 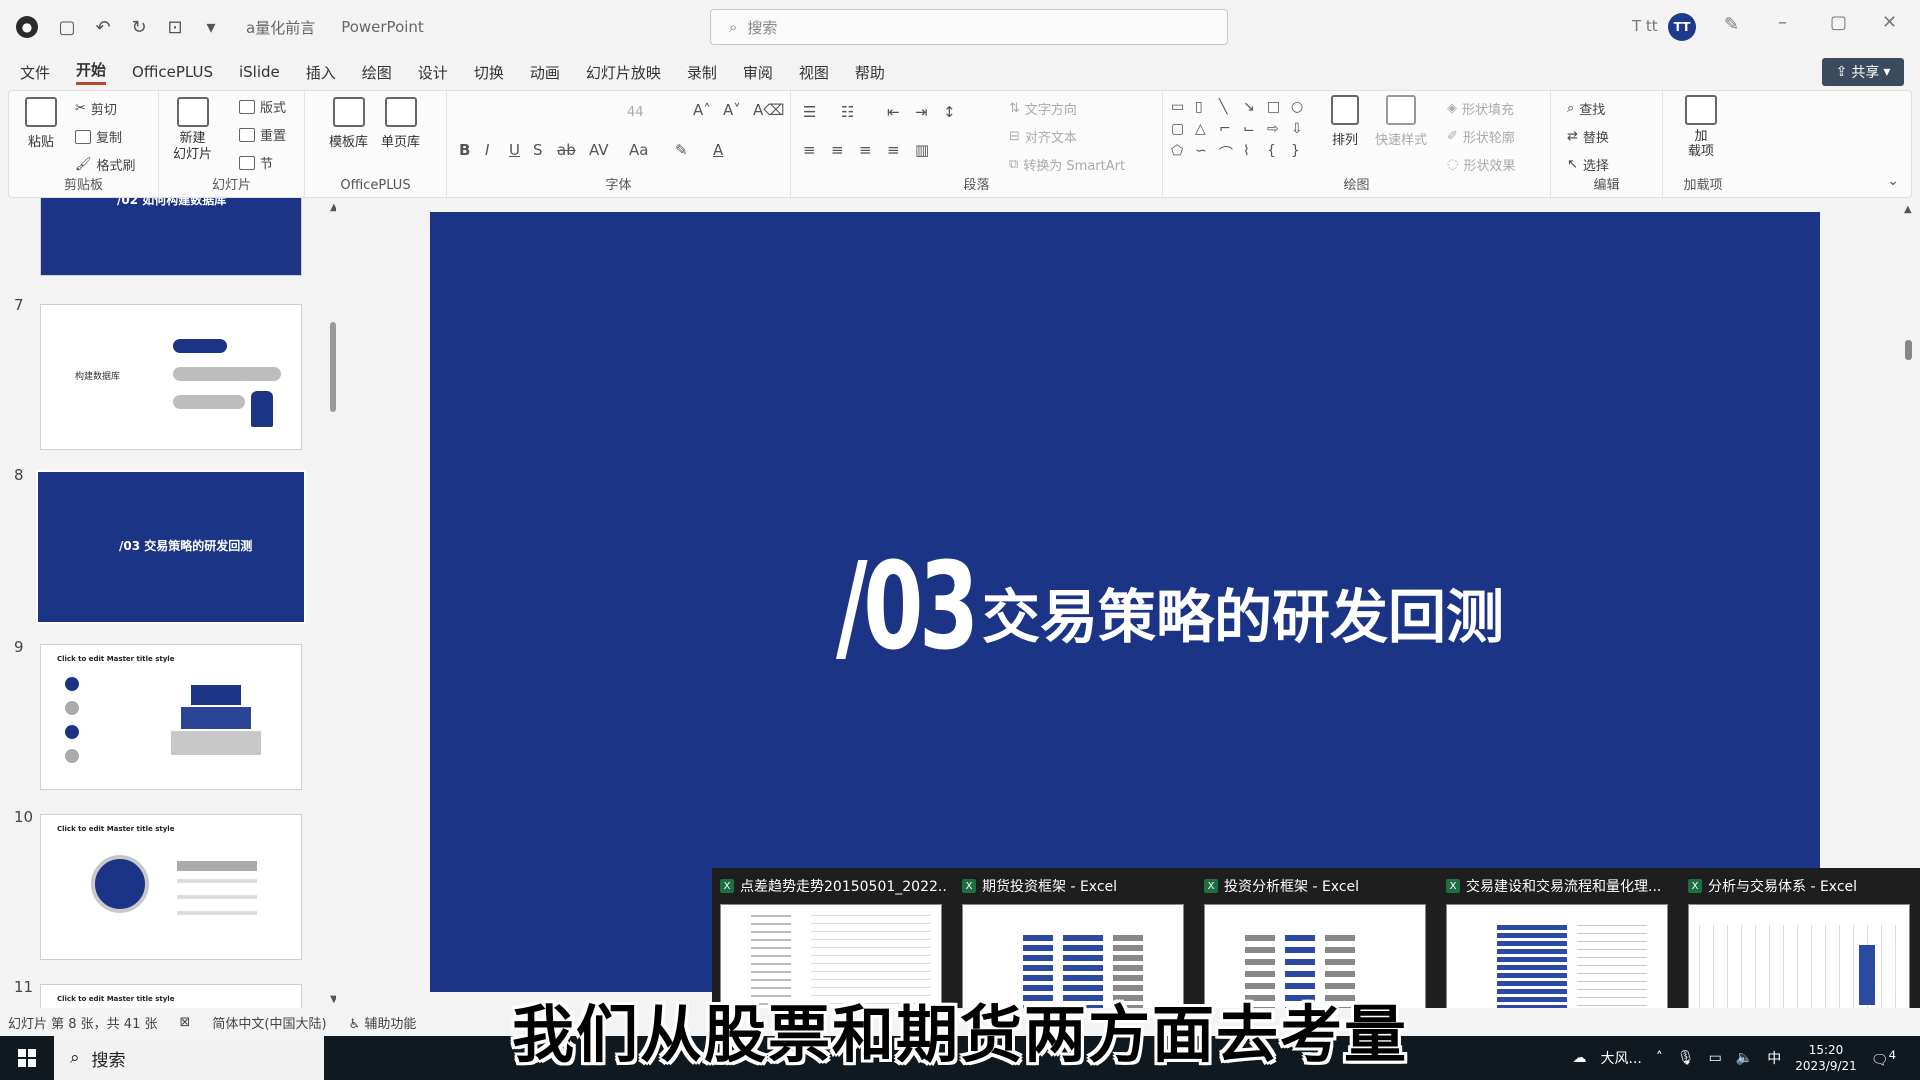 I want to click on font-size-field: 44, so click(x=635, y=112).